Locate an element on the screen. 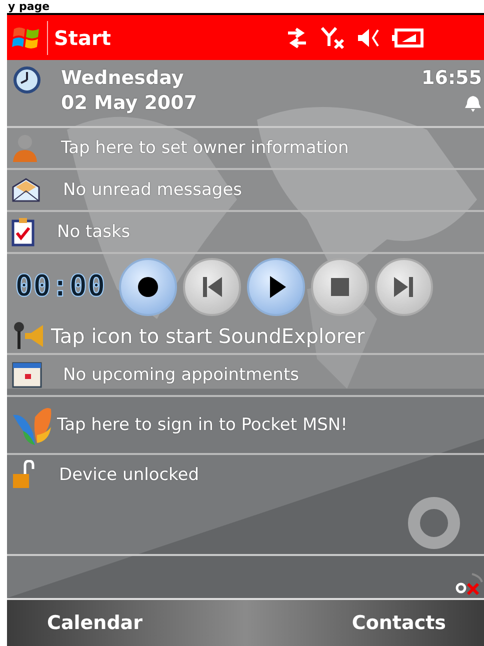 This screenshot has width=484, height=646. no-signal-icon is located at coordinates (333, 38).